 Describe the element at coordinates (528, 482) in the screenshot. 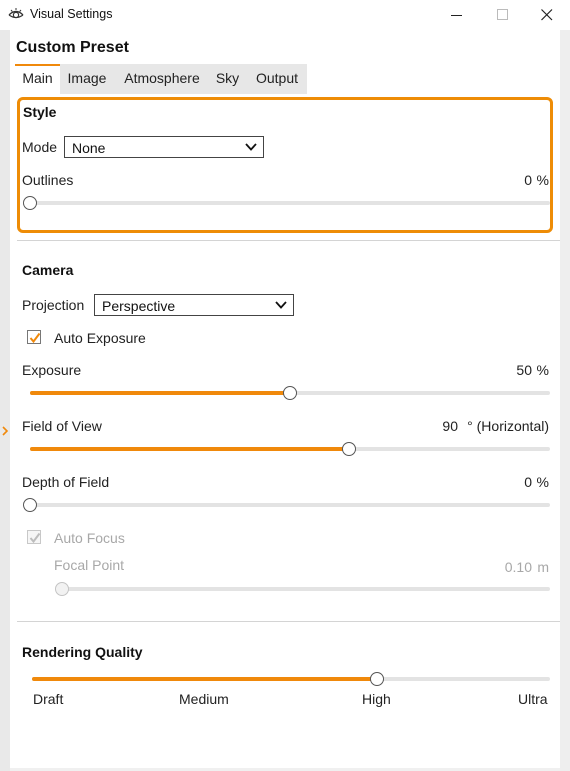

I see `depth-of-field-value: 0` at that location.